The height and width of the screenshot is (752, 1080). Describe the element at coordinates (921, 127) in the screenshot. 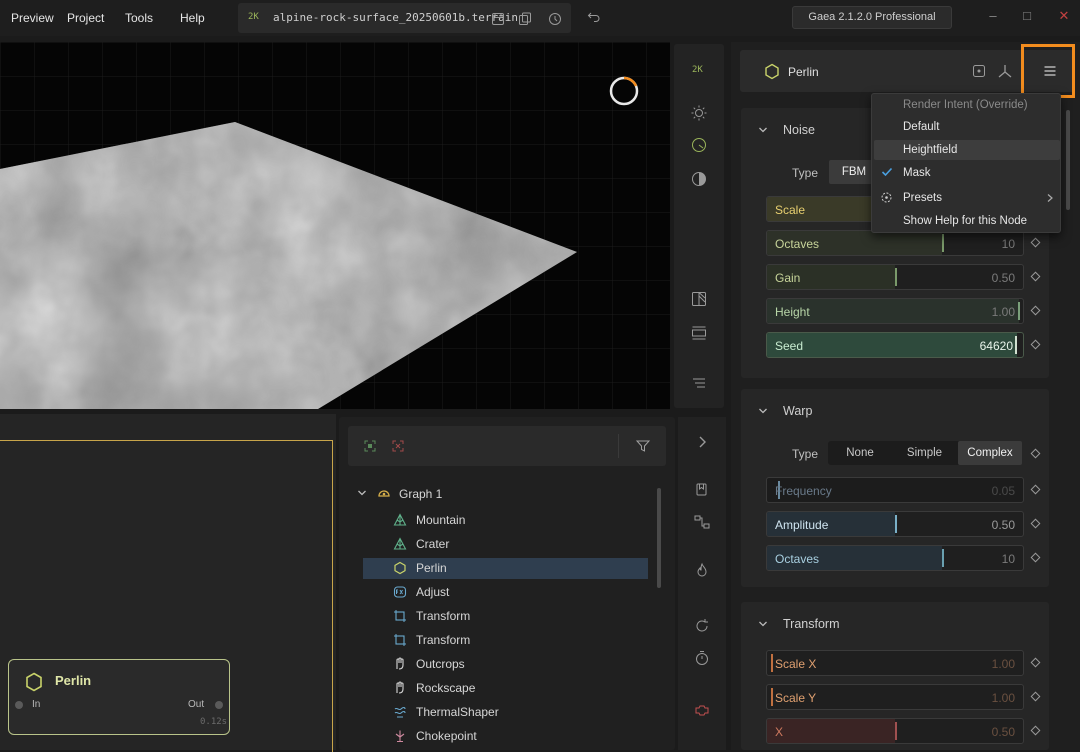

I see `menu-item-default: Default` at that location.